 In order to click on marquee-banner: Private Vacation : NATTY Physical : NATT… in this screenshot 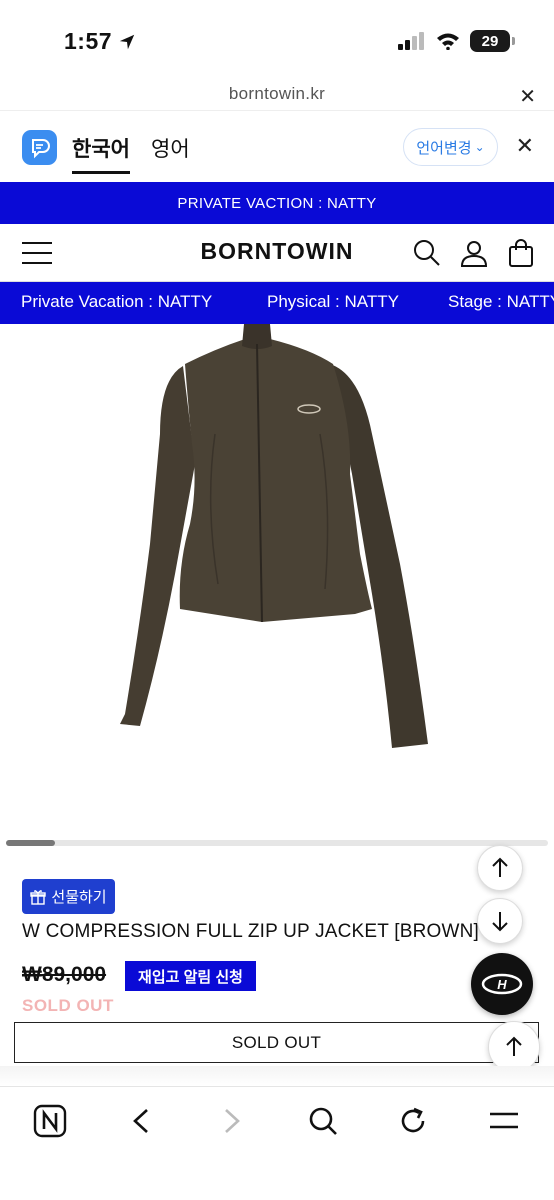, I will do `click(277, 303)`.